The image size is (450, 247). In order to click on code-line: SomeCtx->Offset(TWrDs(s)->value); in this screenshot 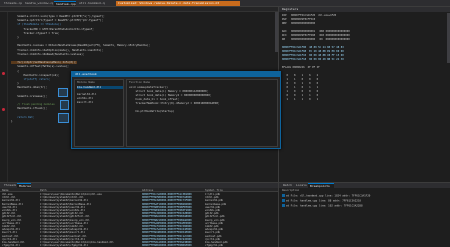, I will do `click(40, 66)`.